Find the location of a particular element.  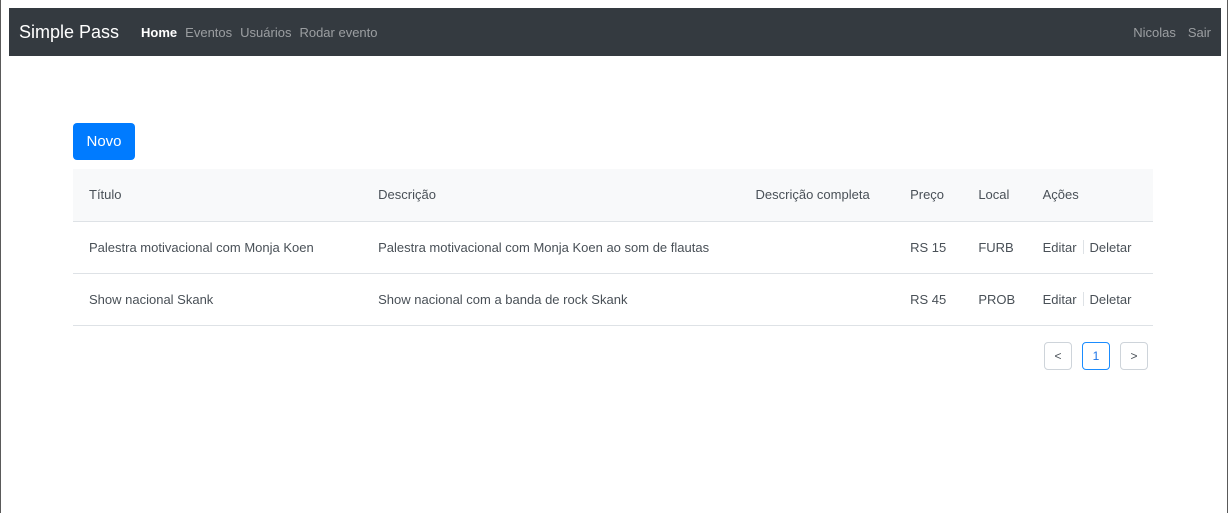

nav-eventos: Eventos is located at coordinates (208, 32).